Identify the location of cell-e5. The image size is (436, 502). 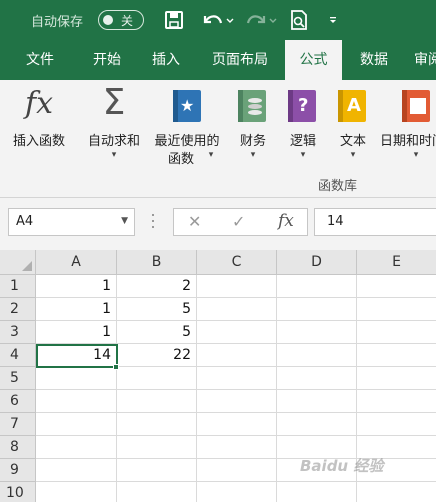
(396, 378).